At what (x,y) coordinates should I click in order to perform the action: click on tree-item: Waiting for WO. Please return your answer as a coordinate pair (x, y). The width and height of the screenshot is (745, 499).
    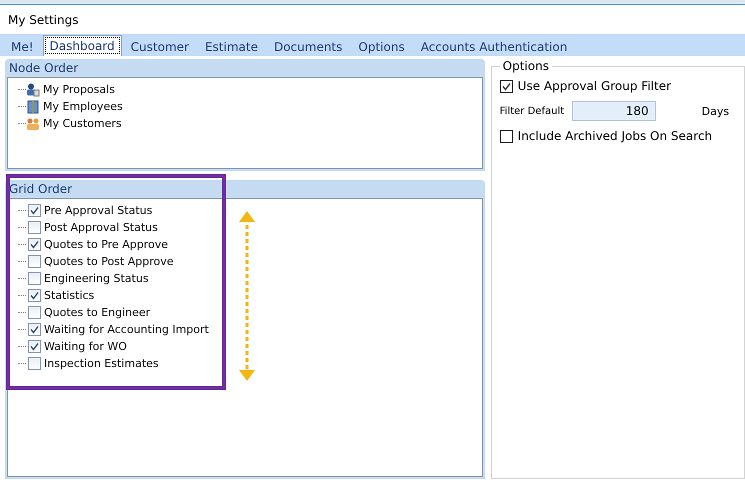
    Looking at the image, I should click on (85, 346).